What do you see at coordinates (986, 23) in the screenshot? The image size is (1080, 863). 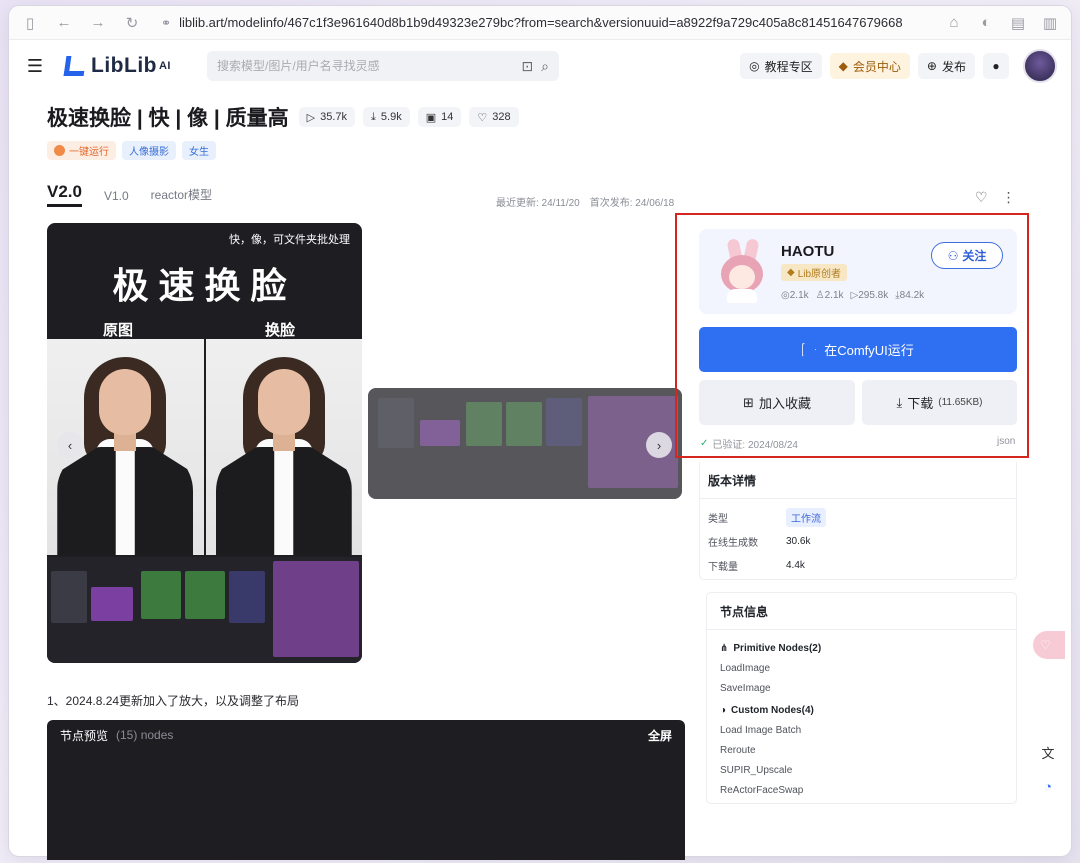 I see `extension-icon: ◐` at bounding box center [986, 23].